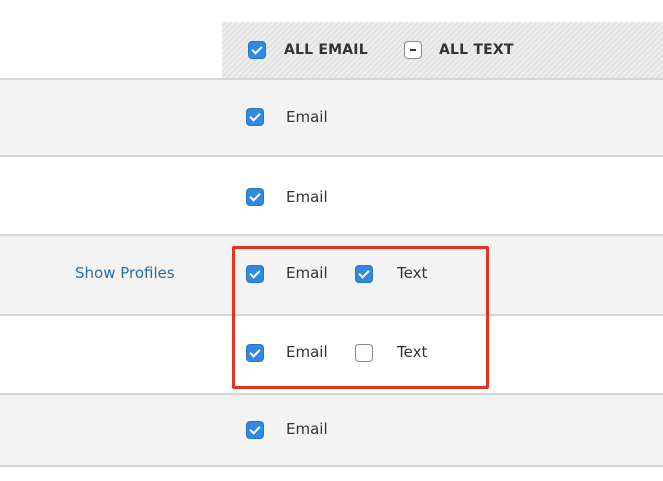 The image size is (663, 481). Describe the element at coordinates (331, 431) in the screenshot. I see `table-row: Email` at that location.